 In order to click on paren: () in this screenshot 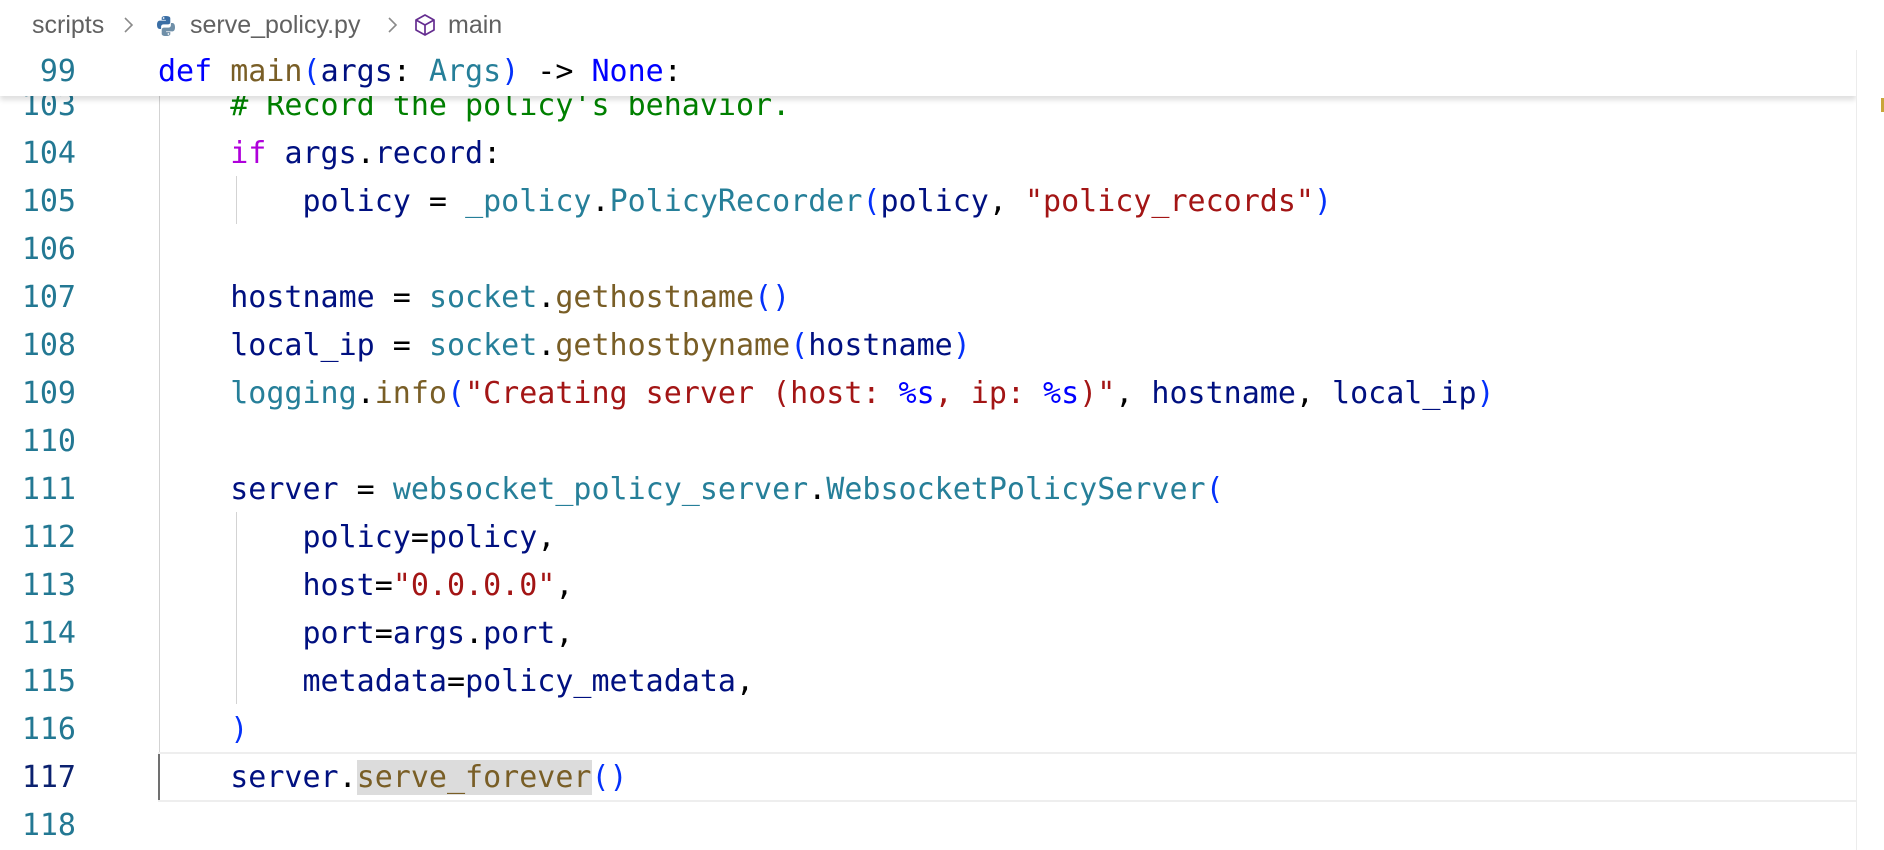, I will do `click(772, 297)`.